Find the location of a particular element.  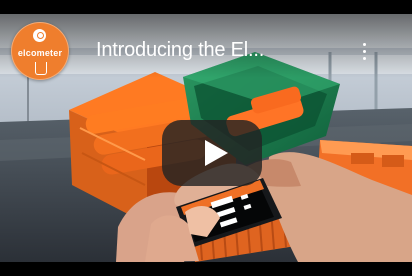

play-button is located at coordinates (212, 153).